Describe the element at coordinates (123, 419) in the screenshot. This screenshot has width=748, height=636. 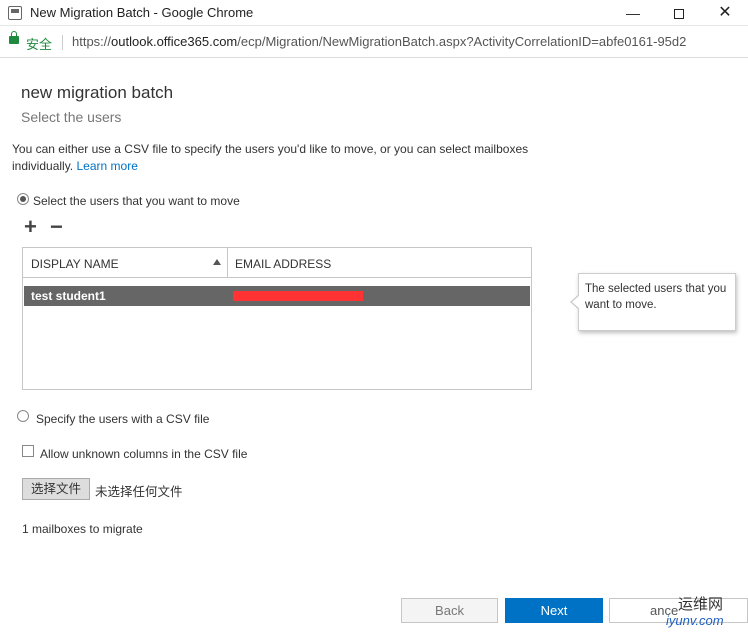
I see `csv-label: Specify the users with a CSV file` at that location.